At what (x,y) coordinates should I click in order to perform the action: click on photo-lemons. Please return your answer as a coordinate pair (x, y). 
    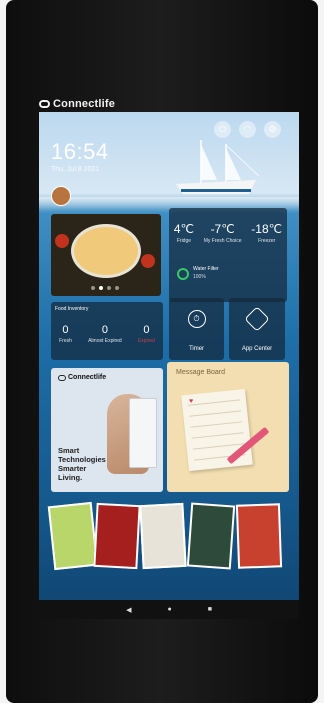
    Looking at the image, I should click on (73, 536).